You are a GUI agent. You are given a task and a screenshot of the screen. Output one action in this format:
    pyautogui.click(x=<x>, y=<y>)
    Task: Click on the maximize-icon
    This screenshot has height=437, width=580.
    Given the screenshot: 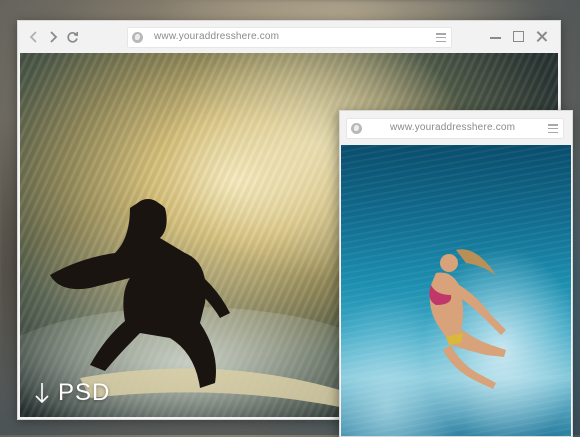 What is the action you would take?
    pyautogui.click(x=519, y=37)
    